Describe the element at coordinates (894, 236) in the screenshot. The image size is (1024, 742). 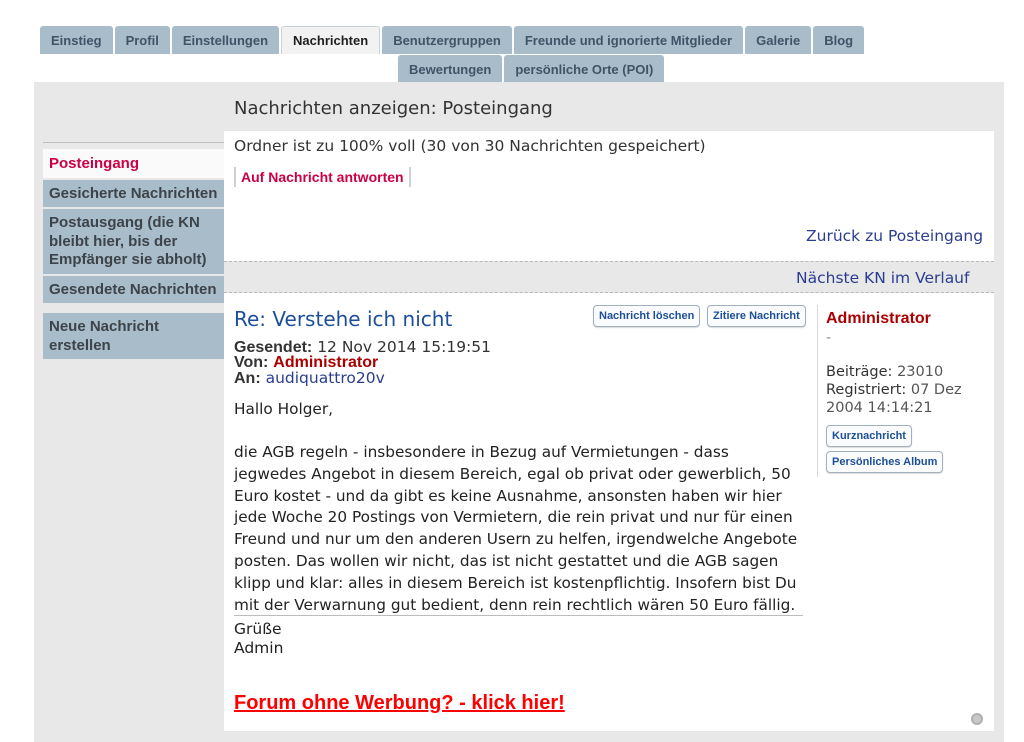
I see `back-to-inbox-link: Zurück zu Posteingang` at that location.